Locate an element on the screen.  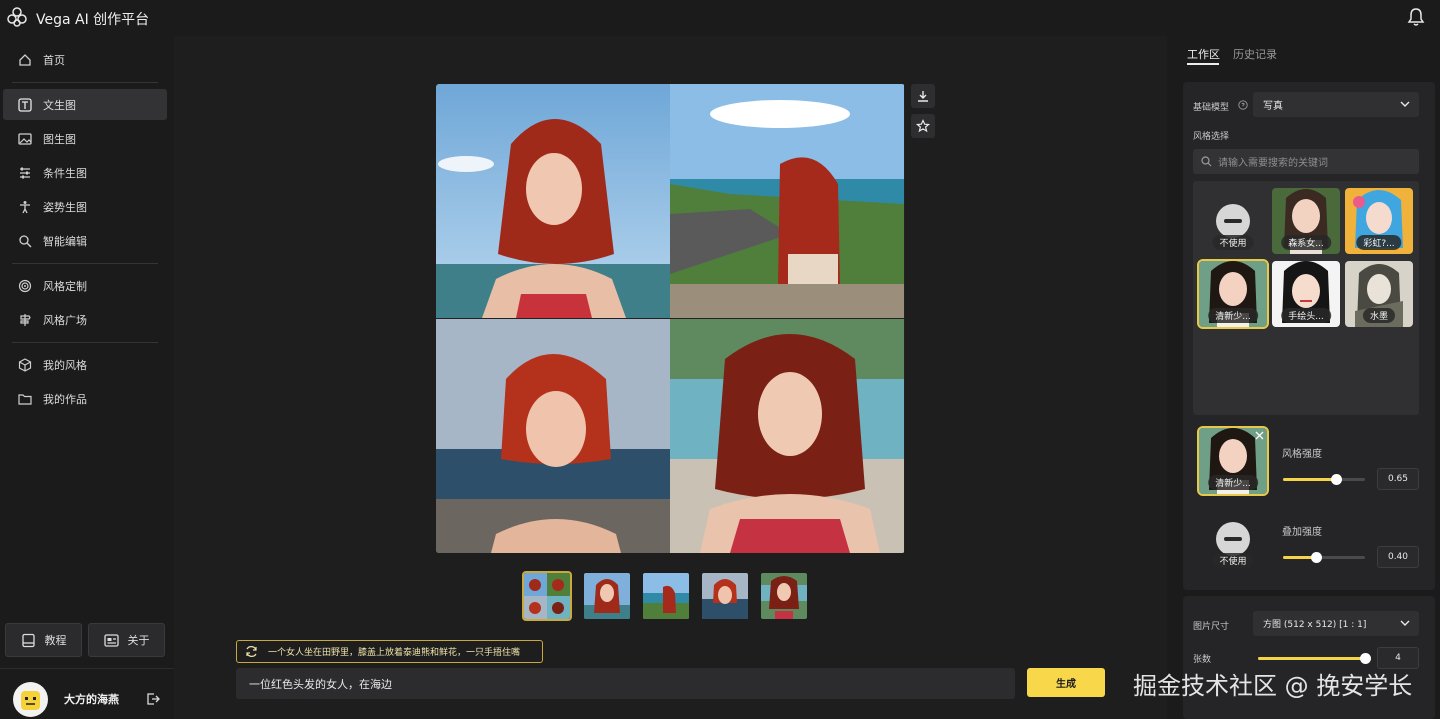
active-tab-indicator is located at coordinates (1203, 64).